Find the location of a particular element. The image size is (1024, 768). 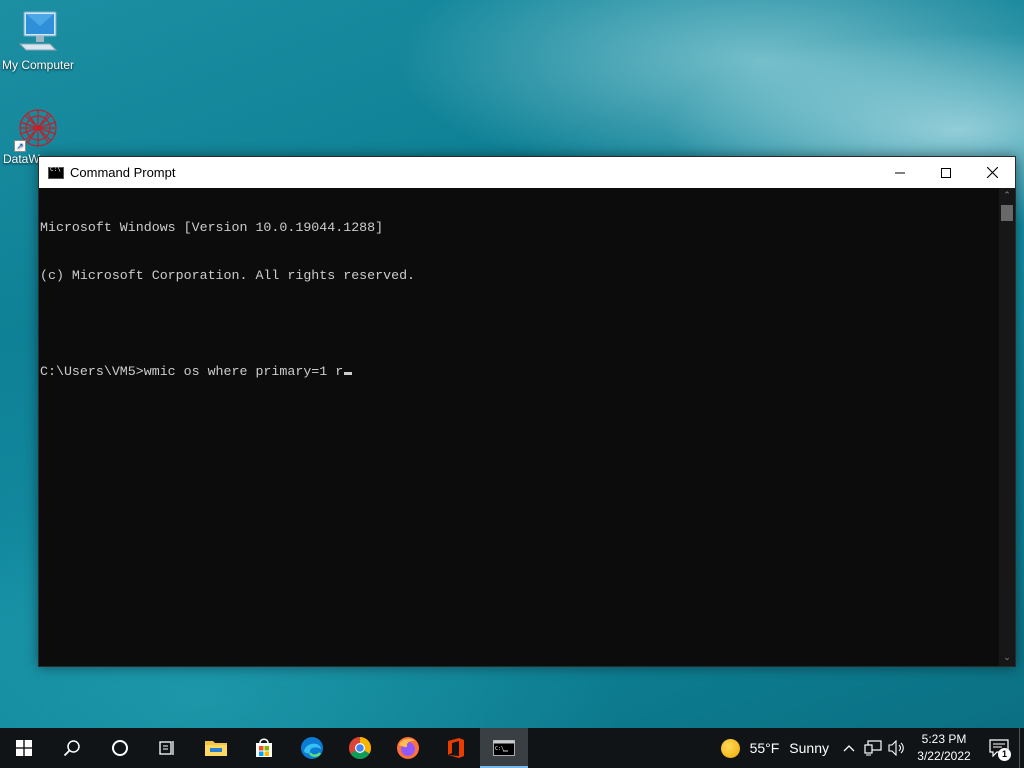

search-button is located at coordinates (72, 748).